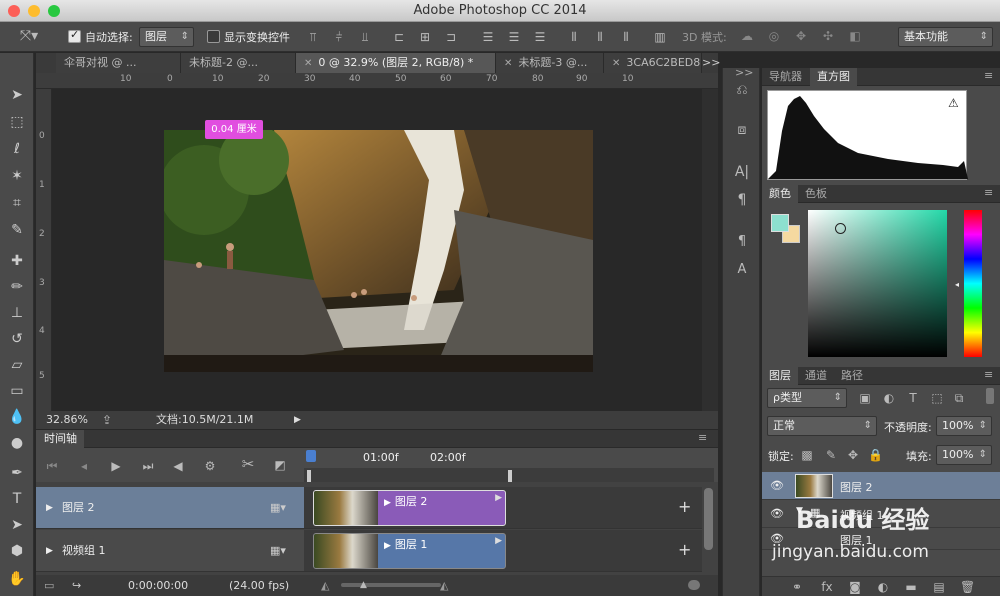  What do you see at coordinates (801, 36) in the screenshot?
I see `drag-3d-icon: ✥` at bounding box center [801, 36].